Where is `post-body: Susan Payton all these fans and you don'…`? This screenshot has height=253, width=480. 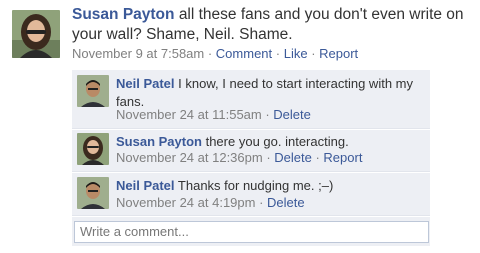 post-body: Susan Payton all these fans and you don'… is located at coordinates (272, 25).